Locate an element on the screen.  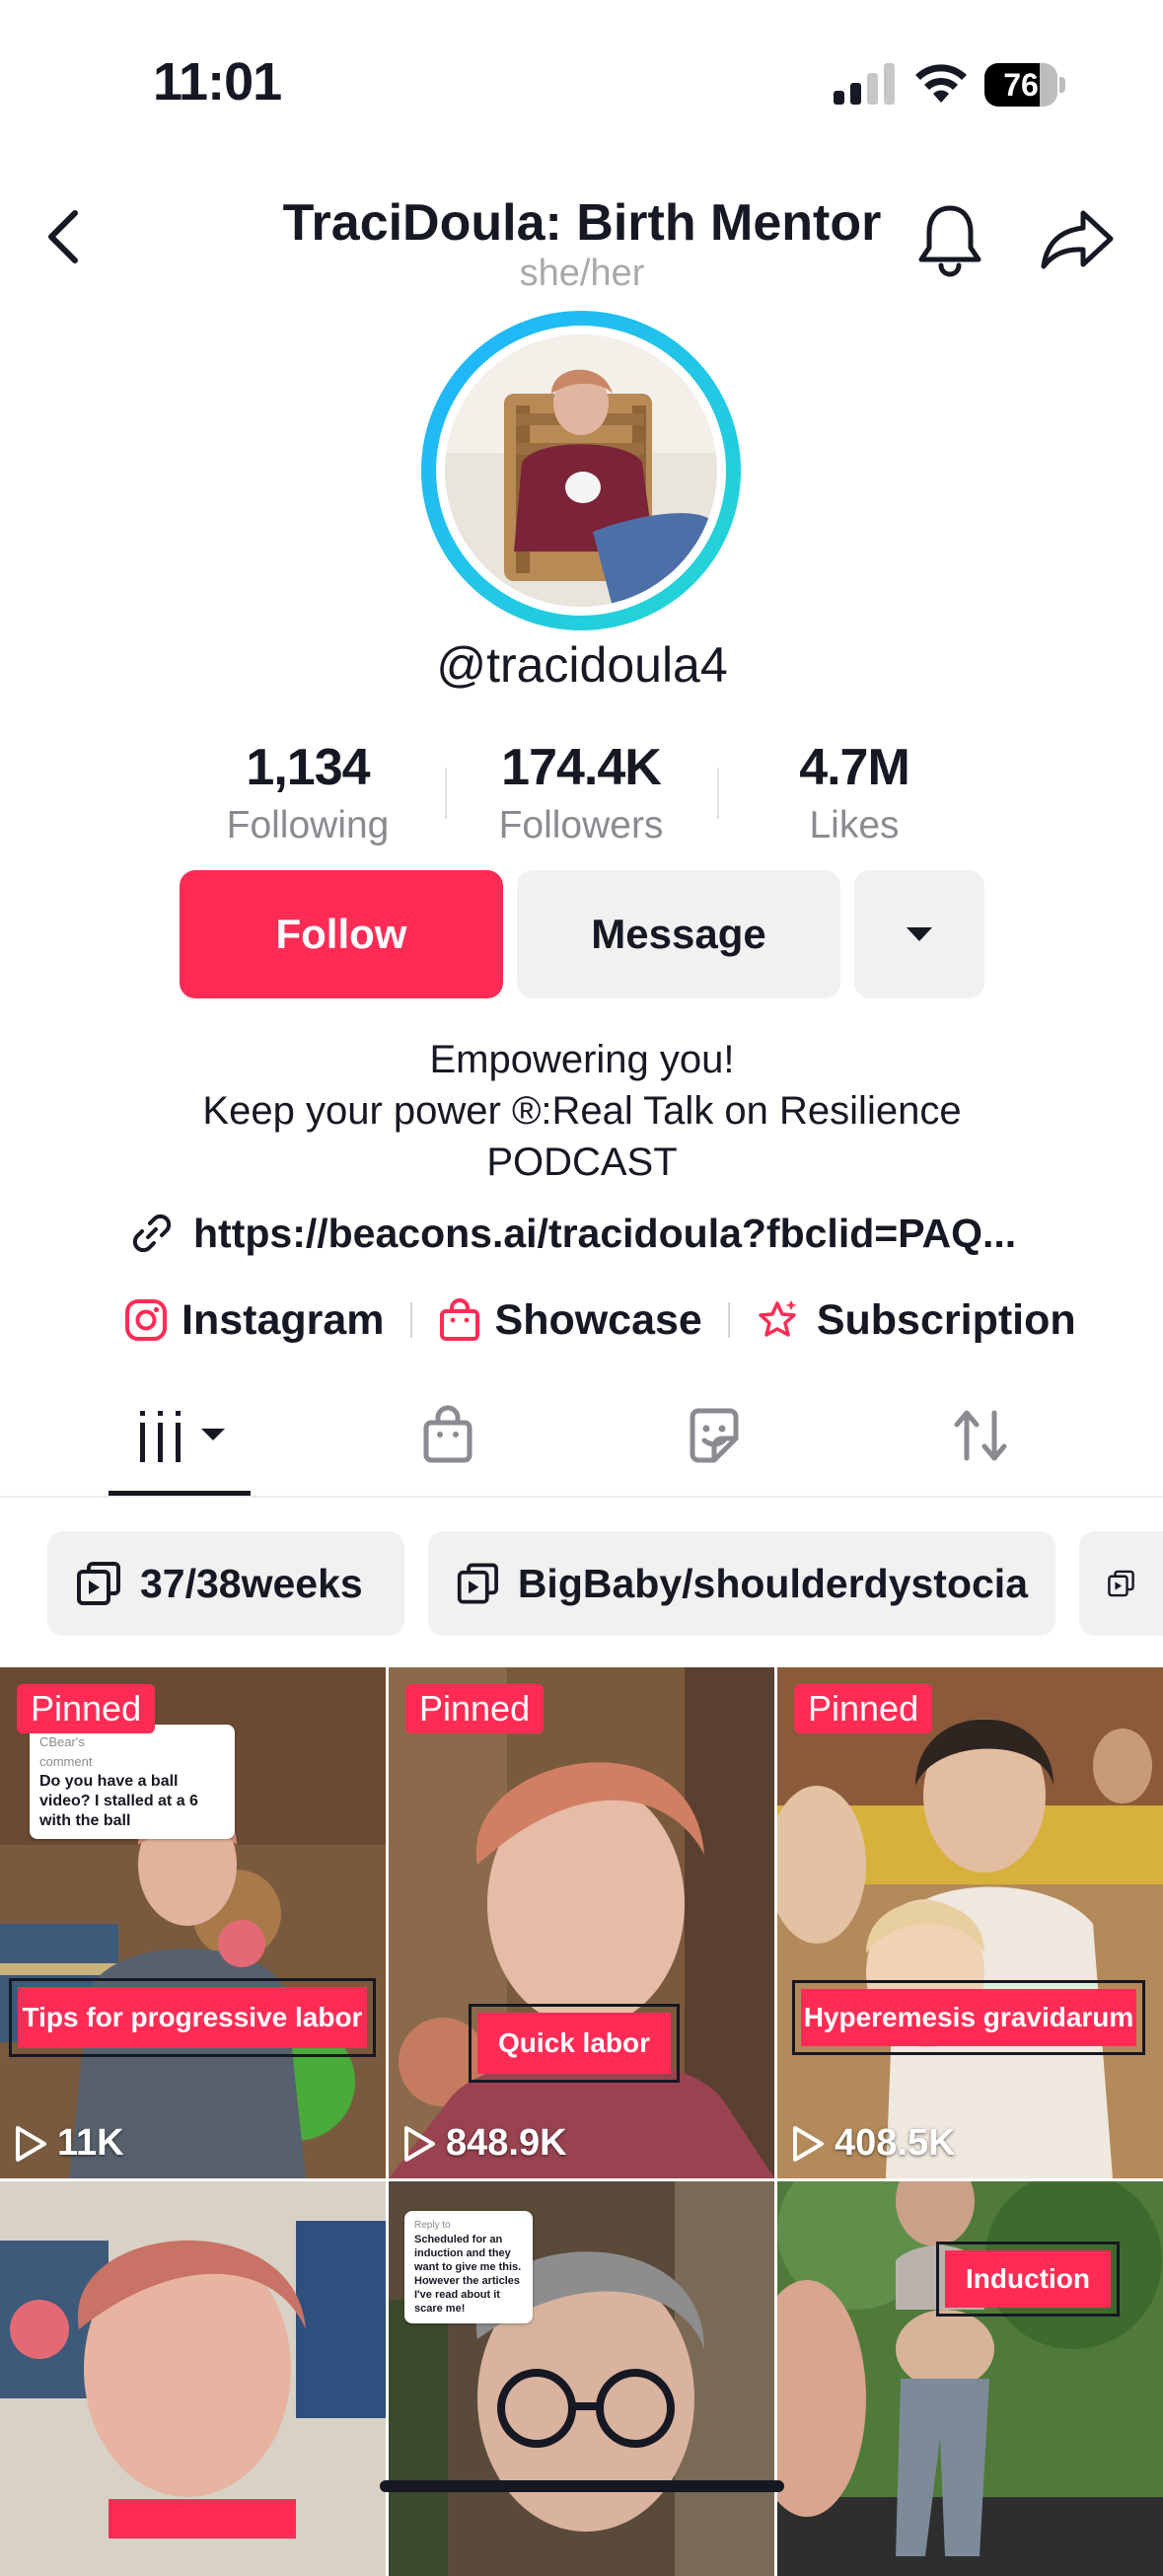
showcase-link: Showcase is located at coordinates (570, 1320).